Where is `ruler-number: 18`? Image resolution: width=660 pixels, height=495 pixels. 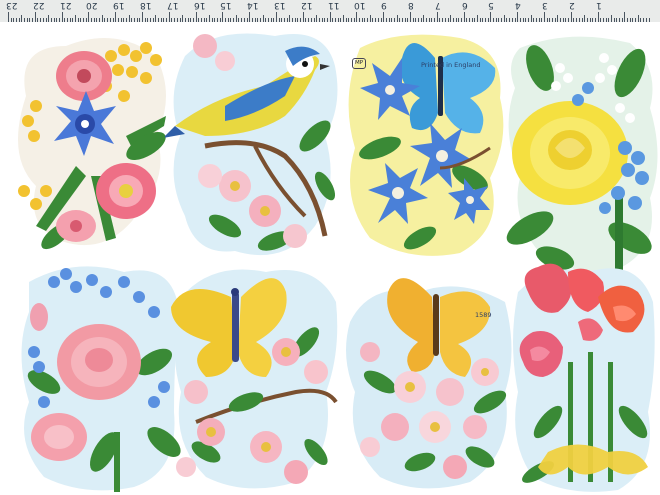 ruler-number: 18 is located at coordinates (146, 5).